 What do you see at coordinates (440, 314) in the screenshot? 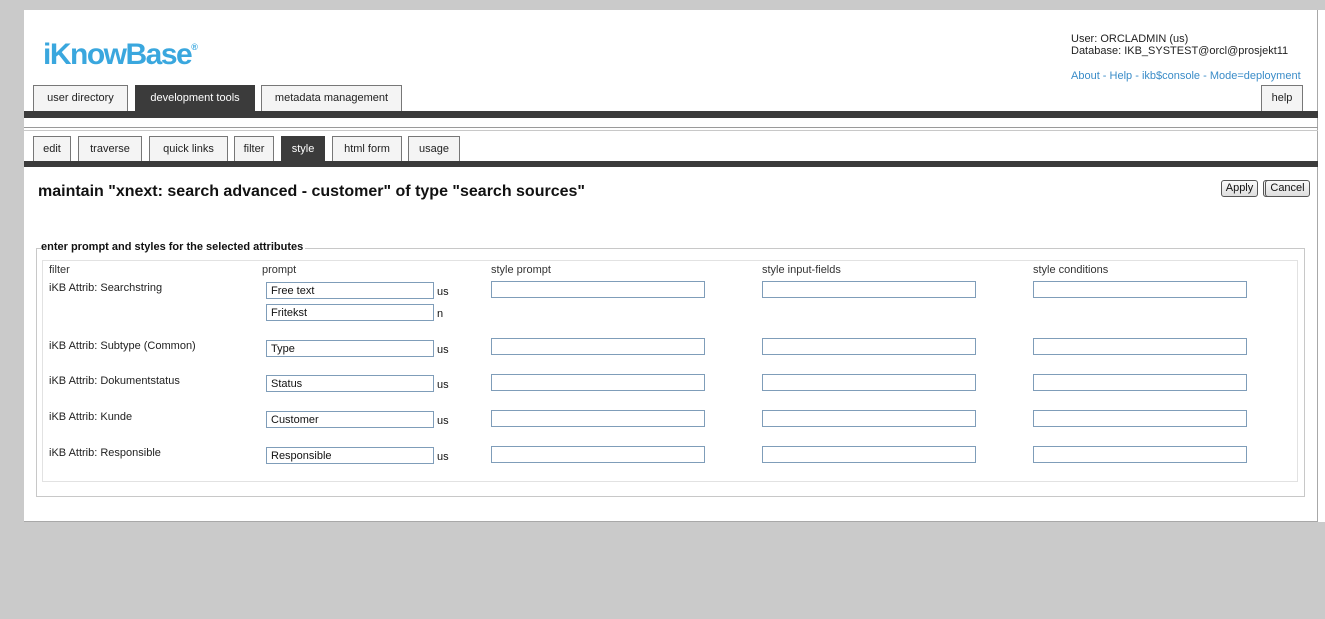
I see `lang-code: n` at bounding box center [440, 314].